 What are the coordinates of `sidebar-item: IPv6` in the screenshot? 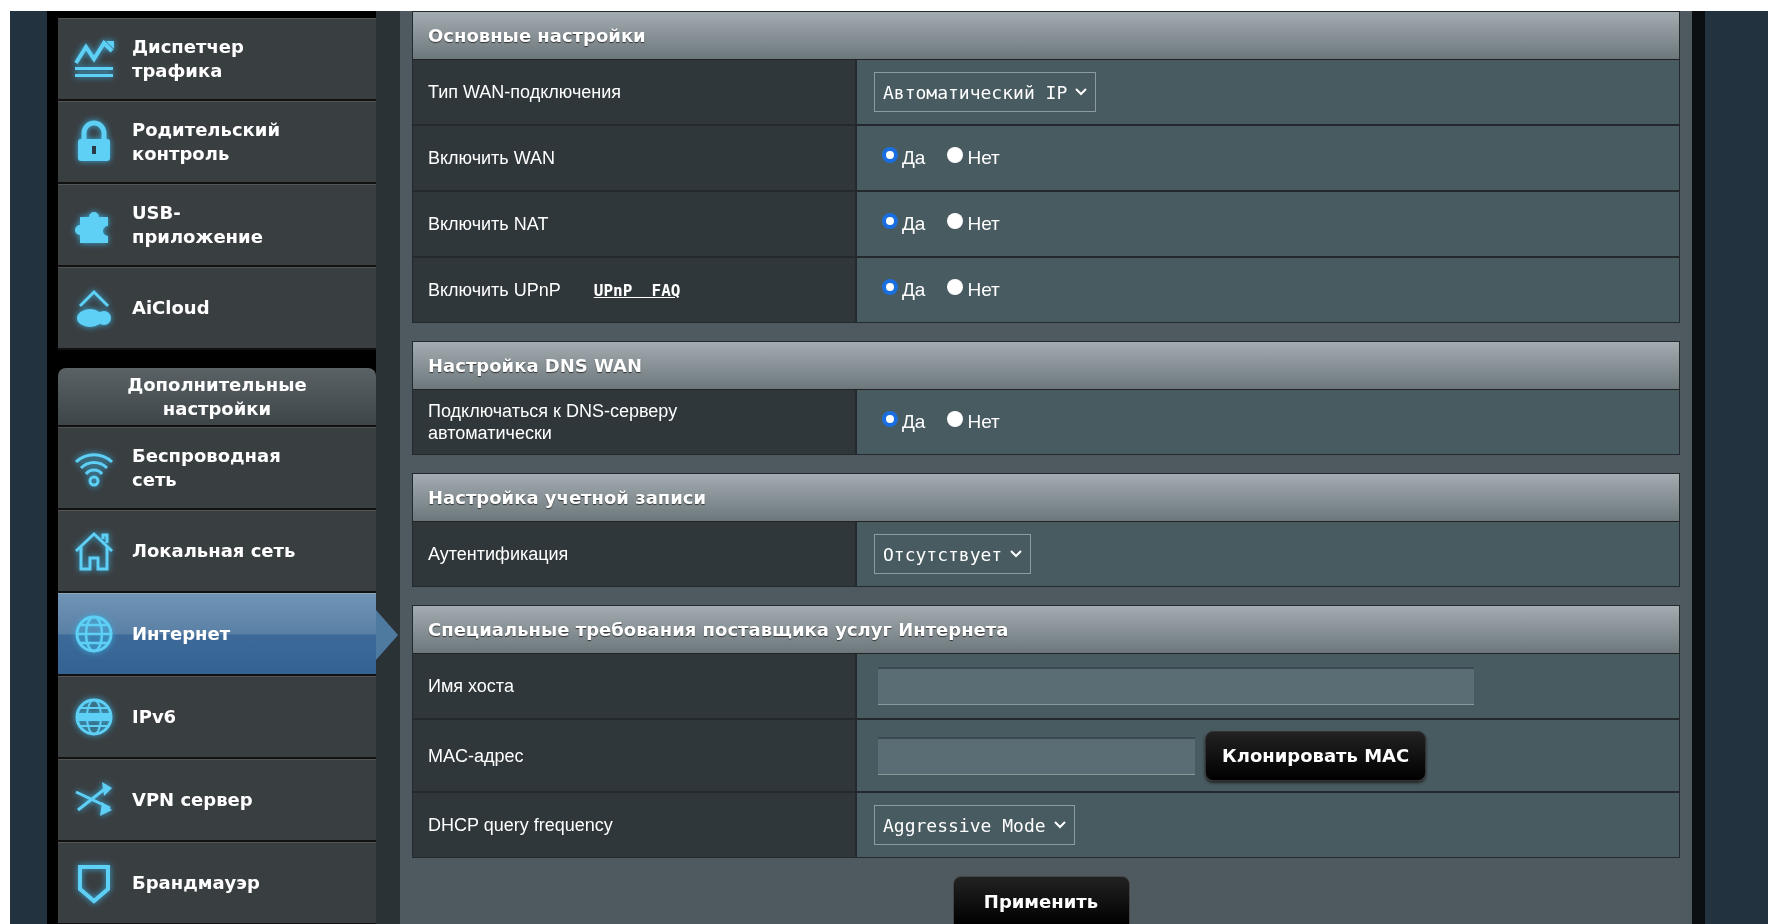 It's located at (217, 717).